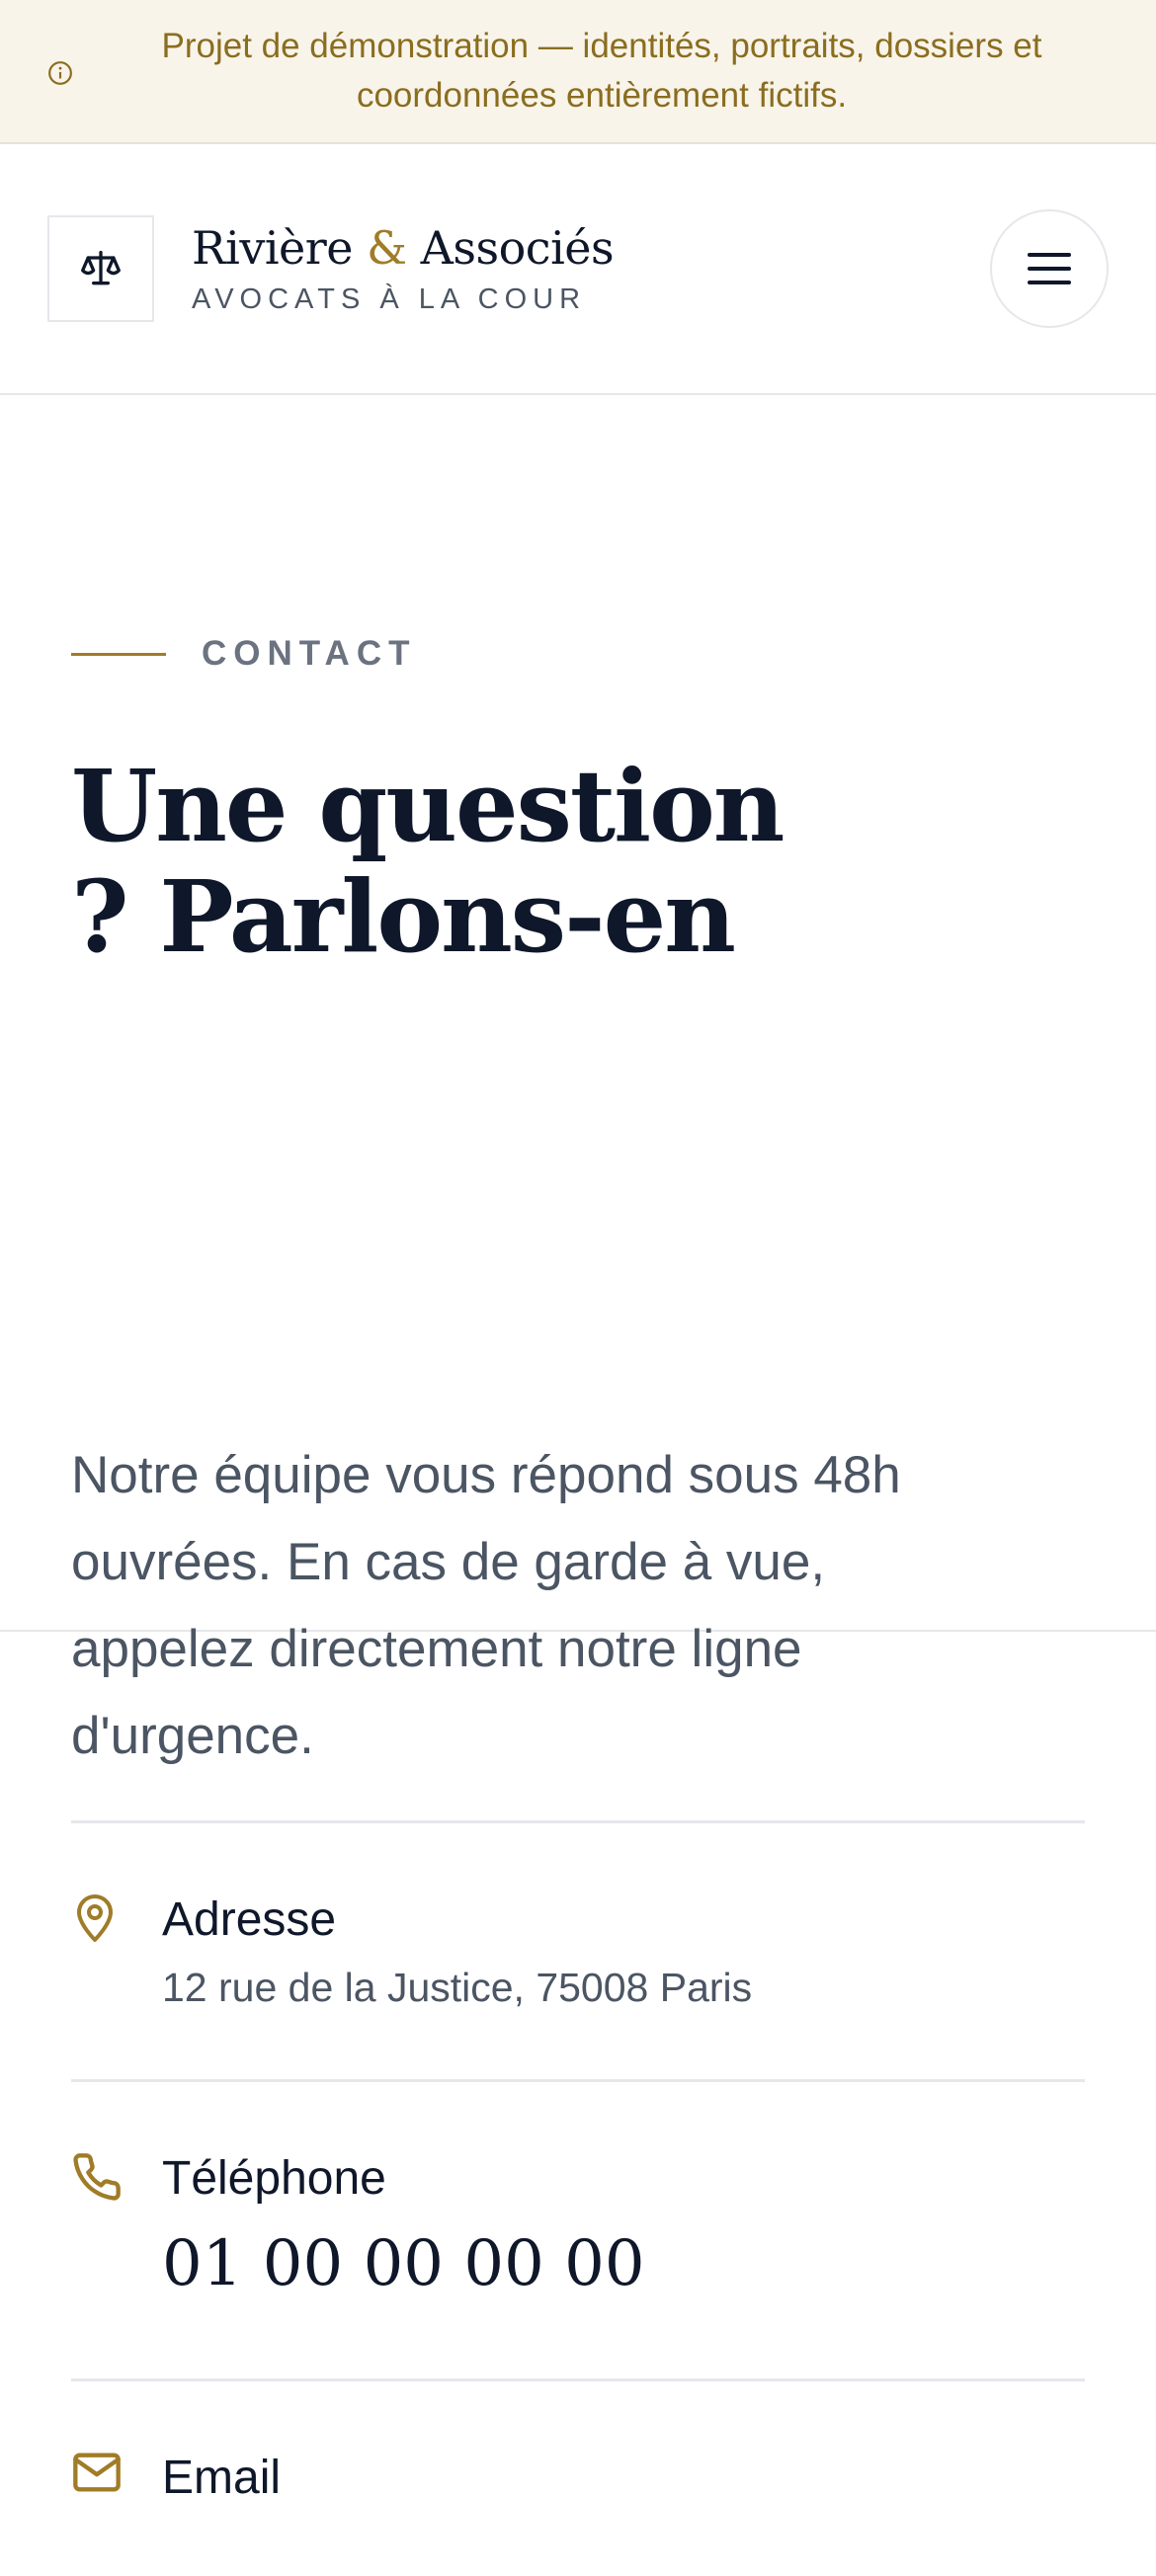  What do you see at coordinates (274, 2178) in the screenshot?
I see `phone-label: Téléphone` at bounding box center [274, 2178].